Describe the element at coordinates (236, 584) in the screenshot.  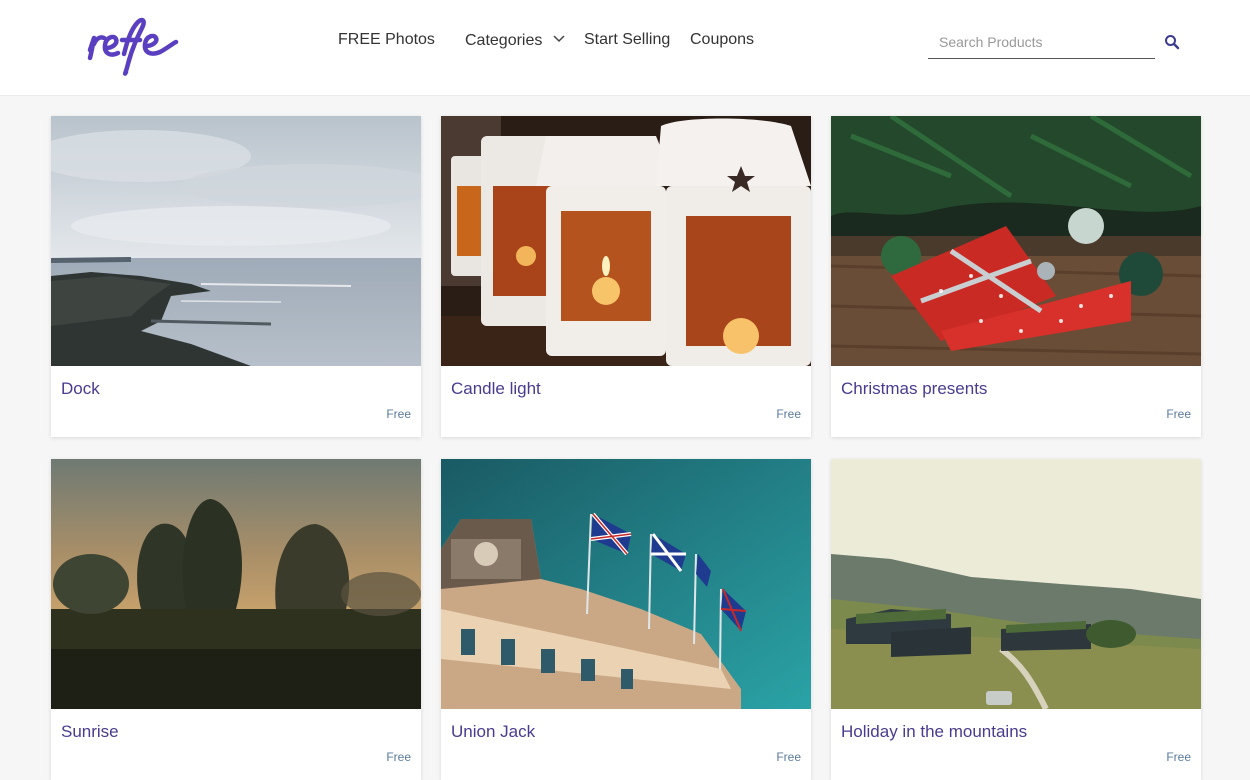
I see `sunrise-photo` at that location.